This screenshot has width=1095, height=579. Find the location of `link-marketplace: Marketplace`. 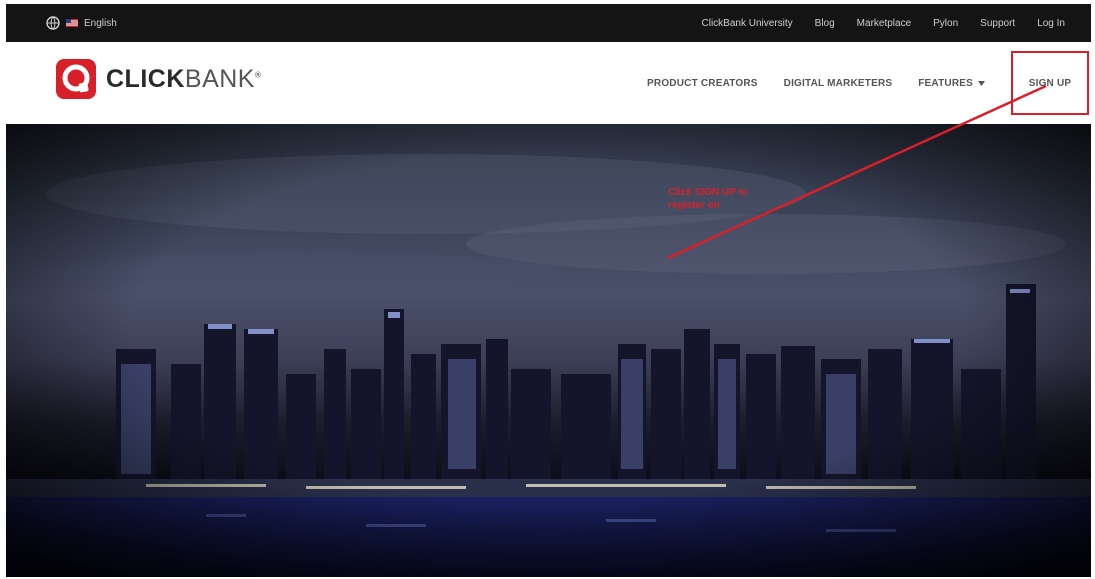

link-marketplace: Marketplace is located at coordinates (884, 23).